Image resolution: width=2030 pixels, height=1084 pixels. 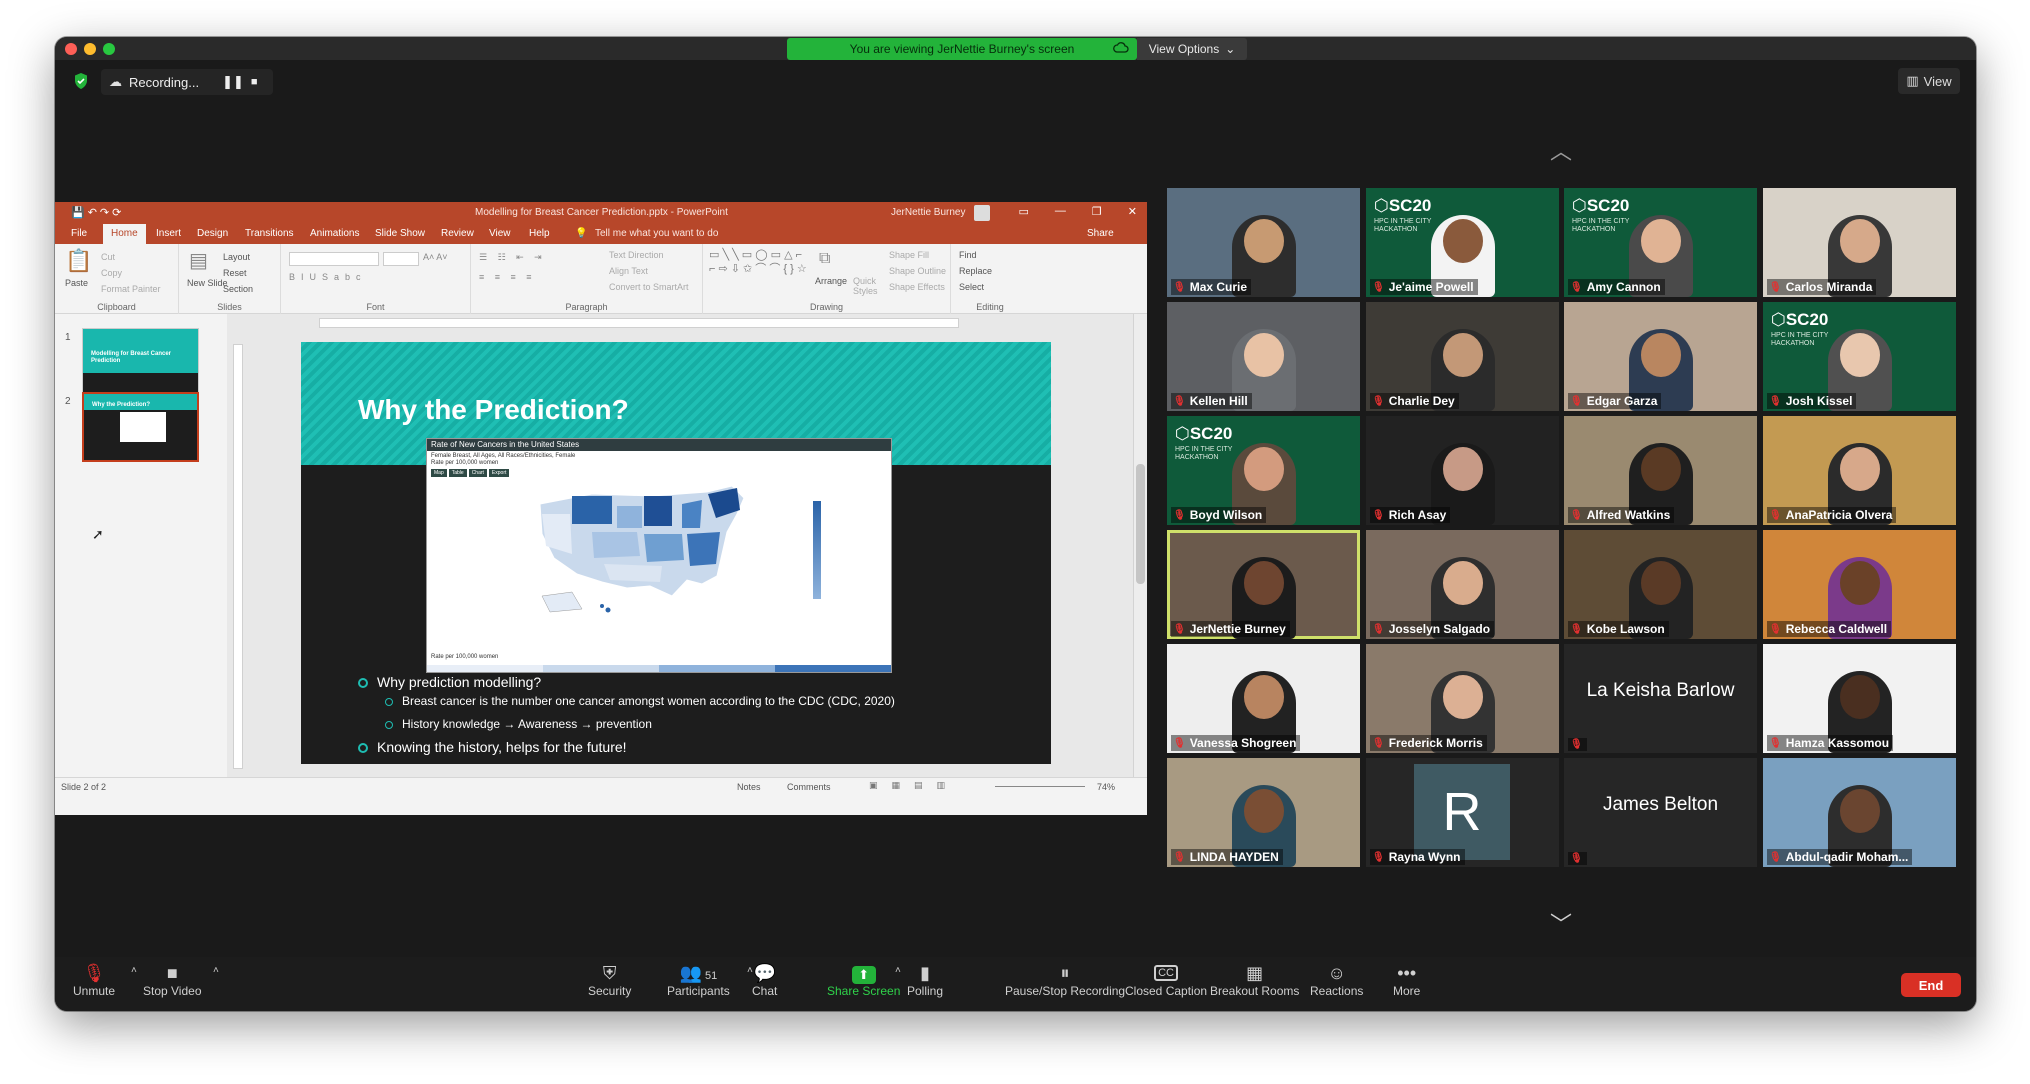 What do you see at coordinates (1660, 698) in the screenshot?
I see `participant-tile: La Keisha Barlow 🎙` at bounding box center [1660, 698].